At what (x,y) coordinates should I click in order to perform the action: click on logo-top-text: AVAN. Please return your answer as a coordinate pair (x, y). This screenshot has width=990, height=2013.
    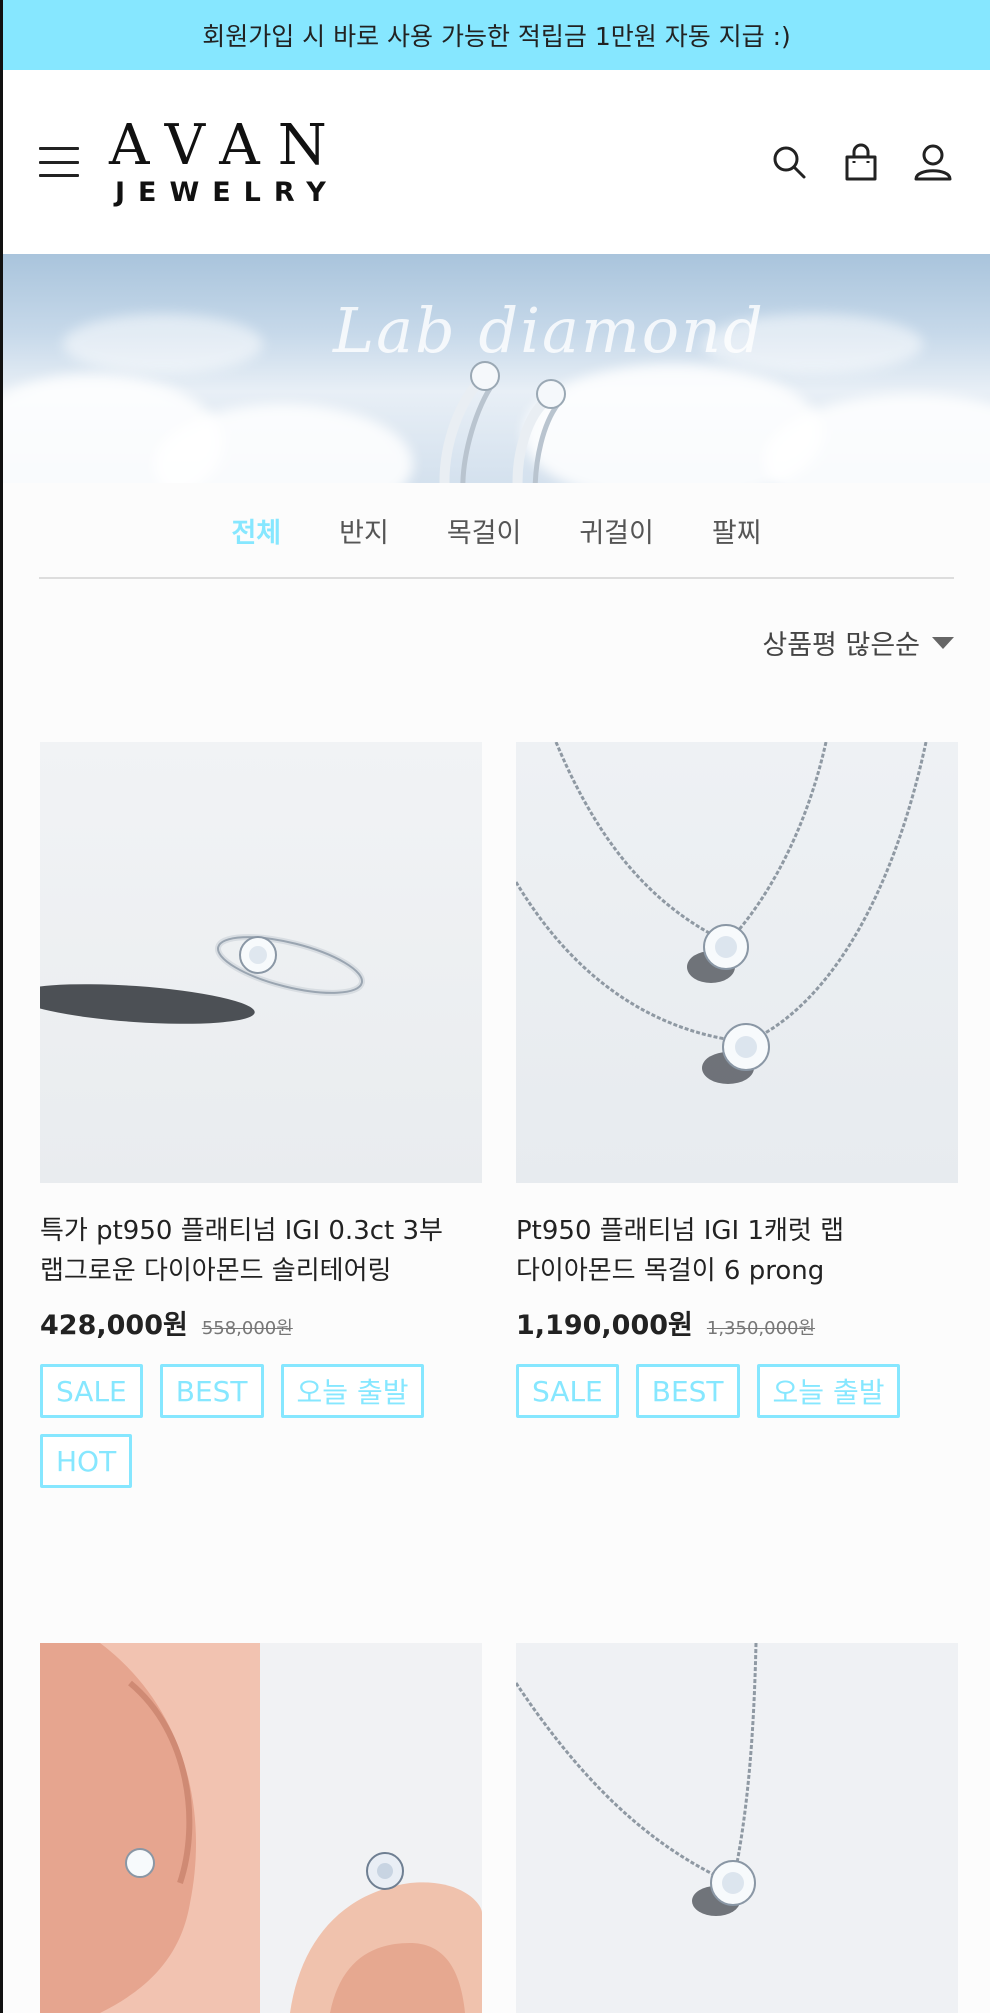
    Looking at the image, I should click on (227, 145).